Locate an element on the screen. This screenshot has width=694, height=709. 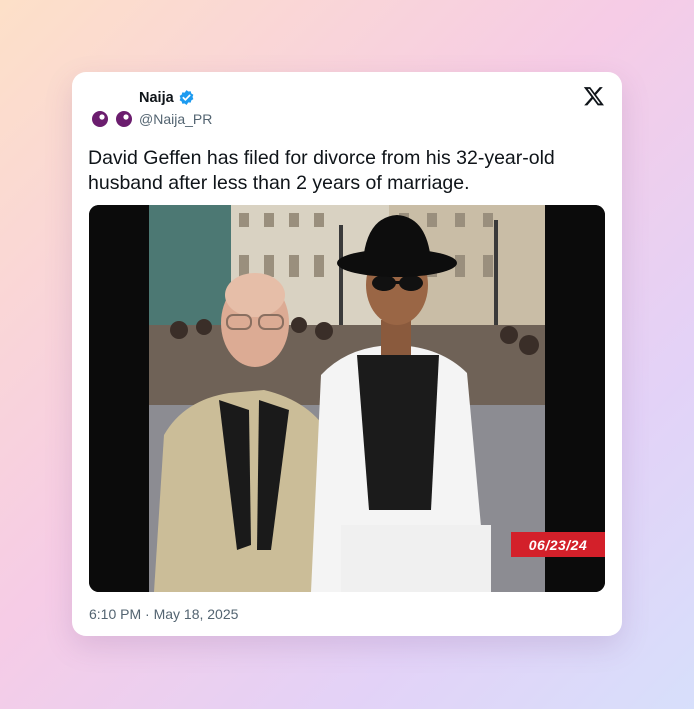
tweet-timestamp: 6:10 PM · May 18, 2025 is located at coordinates (163, 614).